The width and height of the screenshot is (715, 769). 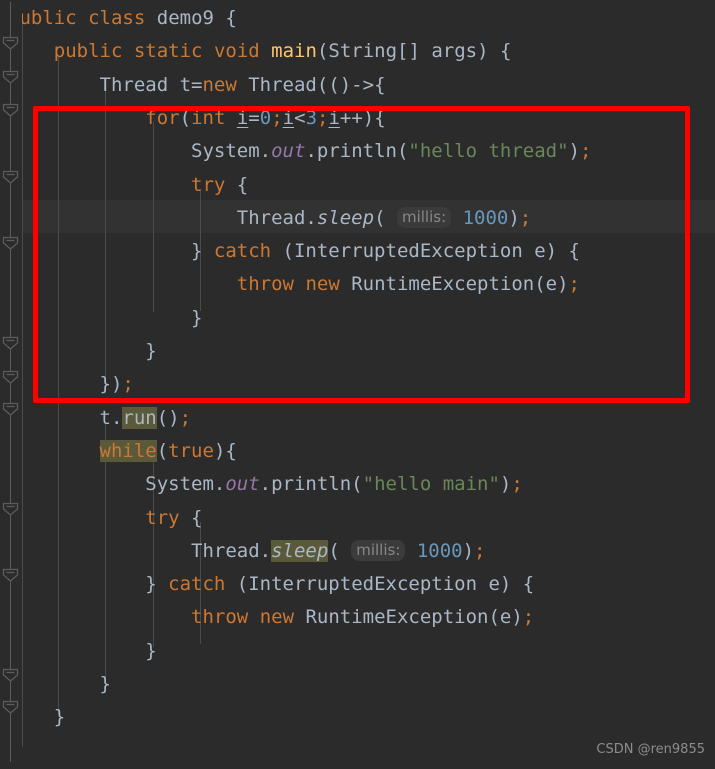 What do you see at coordinates (357, 418) in the screenshot?
I see `code-line: t.run();` at bounding box center [357, 418].